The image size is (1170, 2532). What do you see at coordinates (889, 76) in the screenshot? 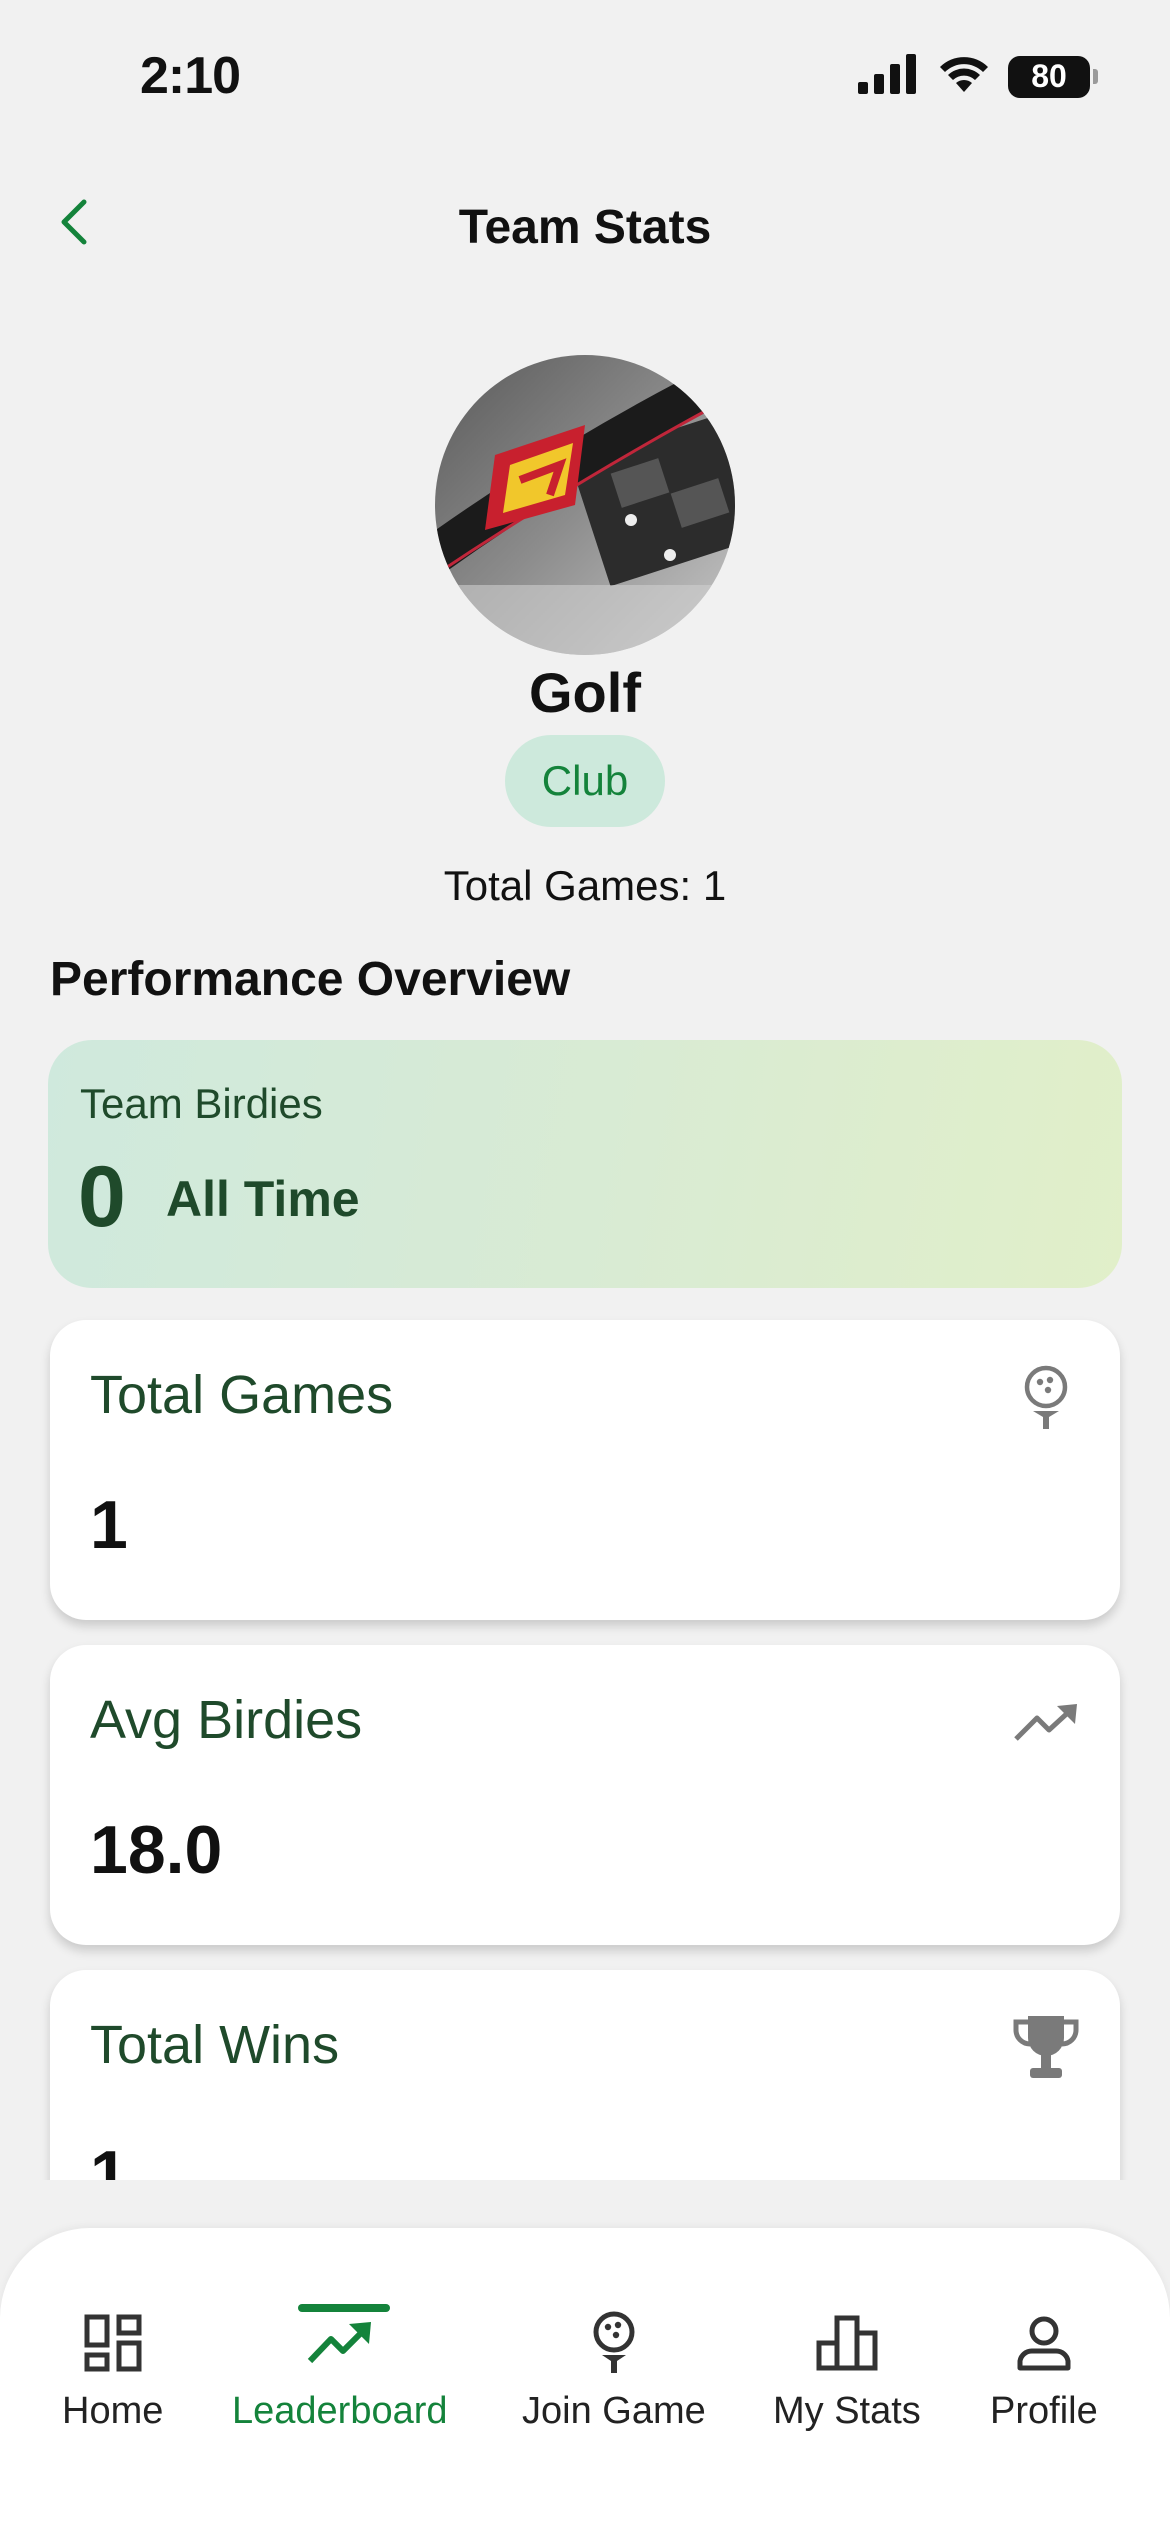
I see `signal-icon` at bounding box center [889, 76].